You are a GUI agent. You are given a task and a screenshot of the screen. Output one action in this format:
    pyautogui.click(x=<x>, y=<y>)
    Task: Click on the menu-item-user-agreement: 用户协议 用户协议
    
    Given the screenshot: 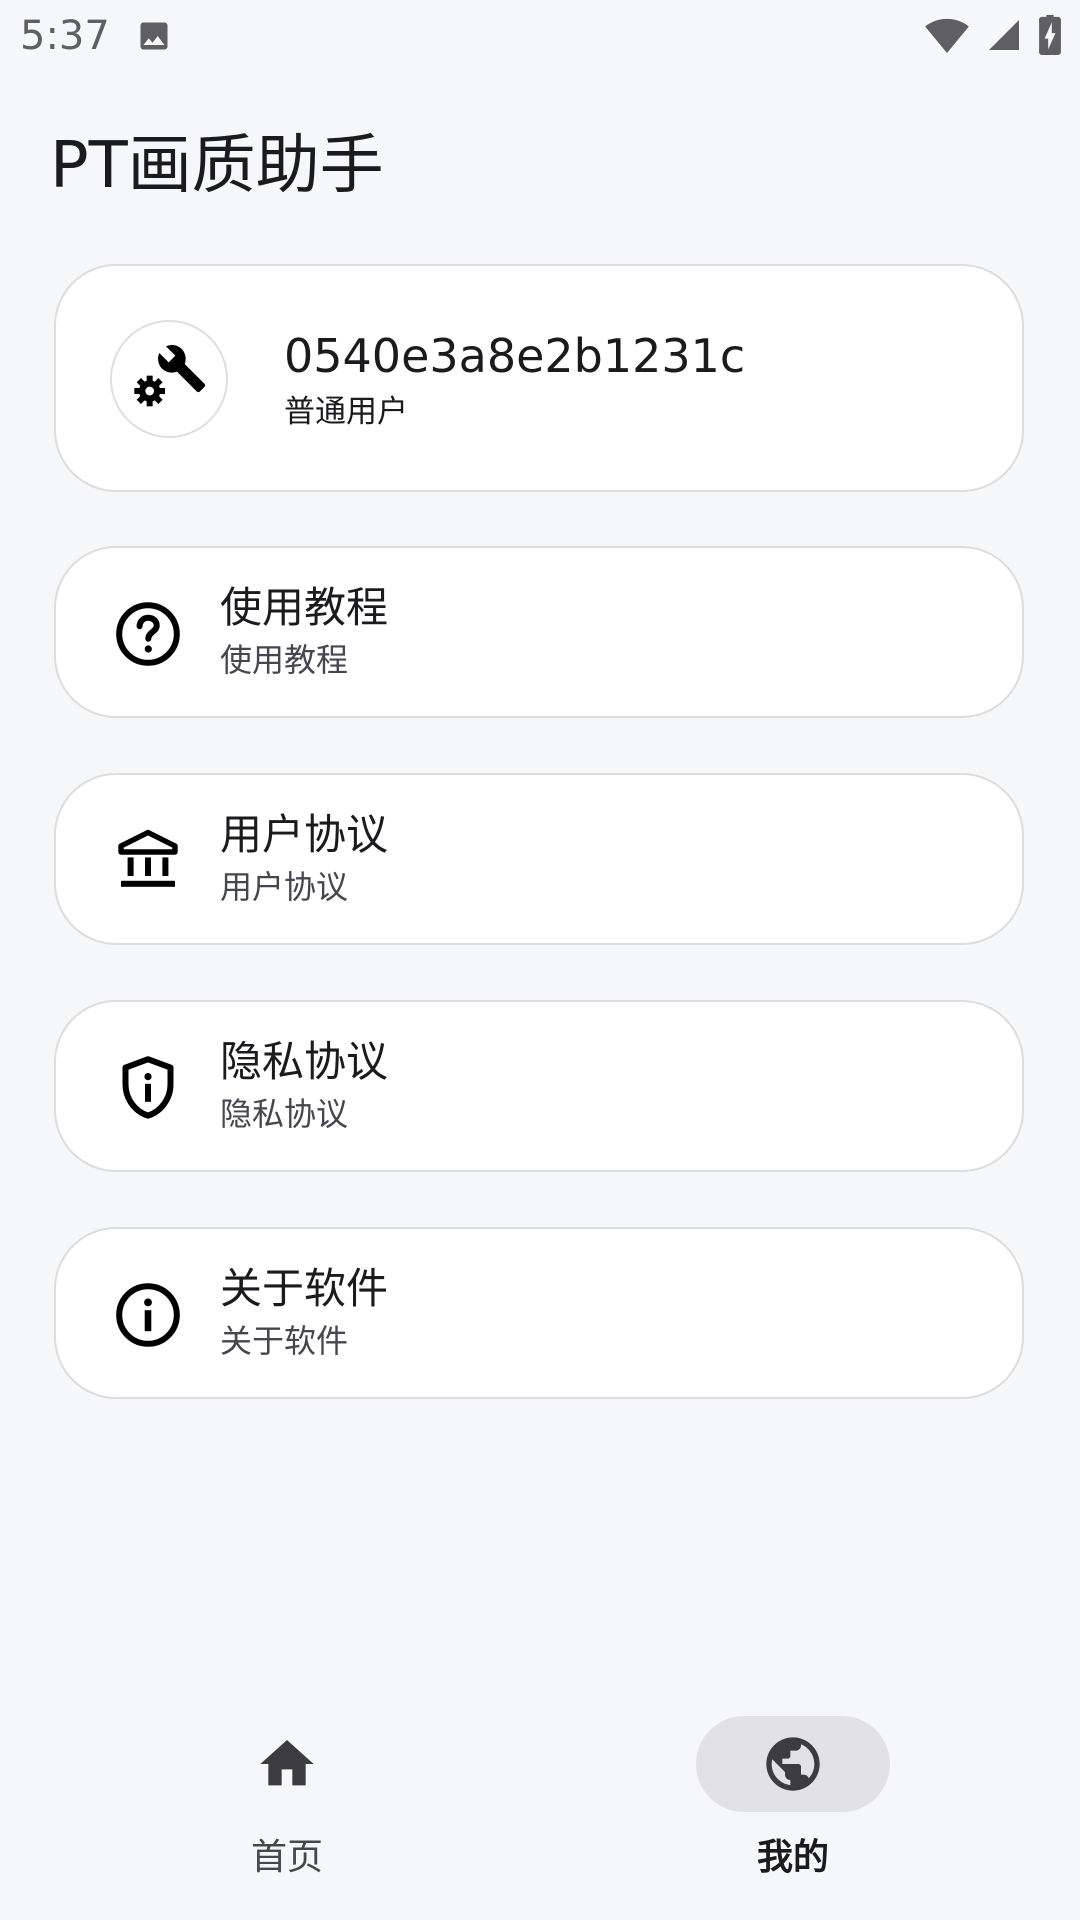 What is the action you would take?
    pyautogui.click(x=539, y=859)
    